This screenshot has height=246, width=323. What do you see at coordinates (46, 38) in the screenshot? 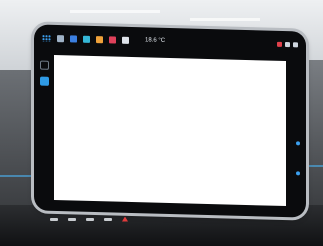
I see `app-grid-icon` at bounding box center [46, 38].